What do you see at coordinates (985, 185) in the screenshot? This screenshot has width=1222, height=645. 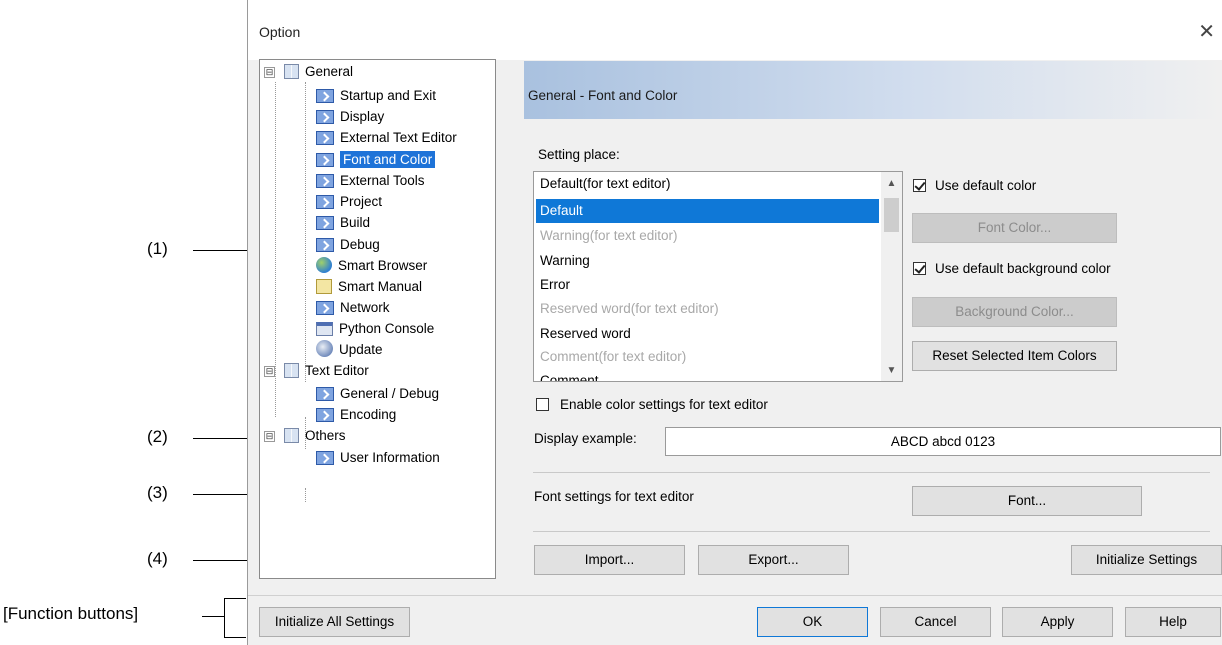 I see `use-default-color-label: Use default color` at bounding box center [985, 185].